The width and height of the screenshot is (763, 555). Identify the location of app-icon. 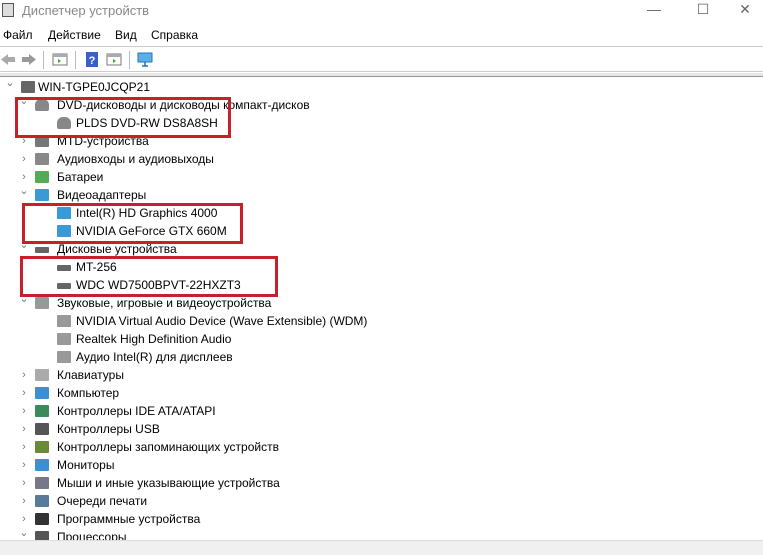
(8, 10).